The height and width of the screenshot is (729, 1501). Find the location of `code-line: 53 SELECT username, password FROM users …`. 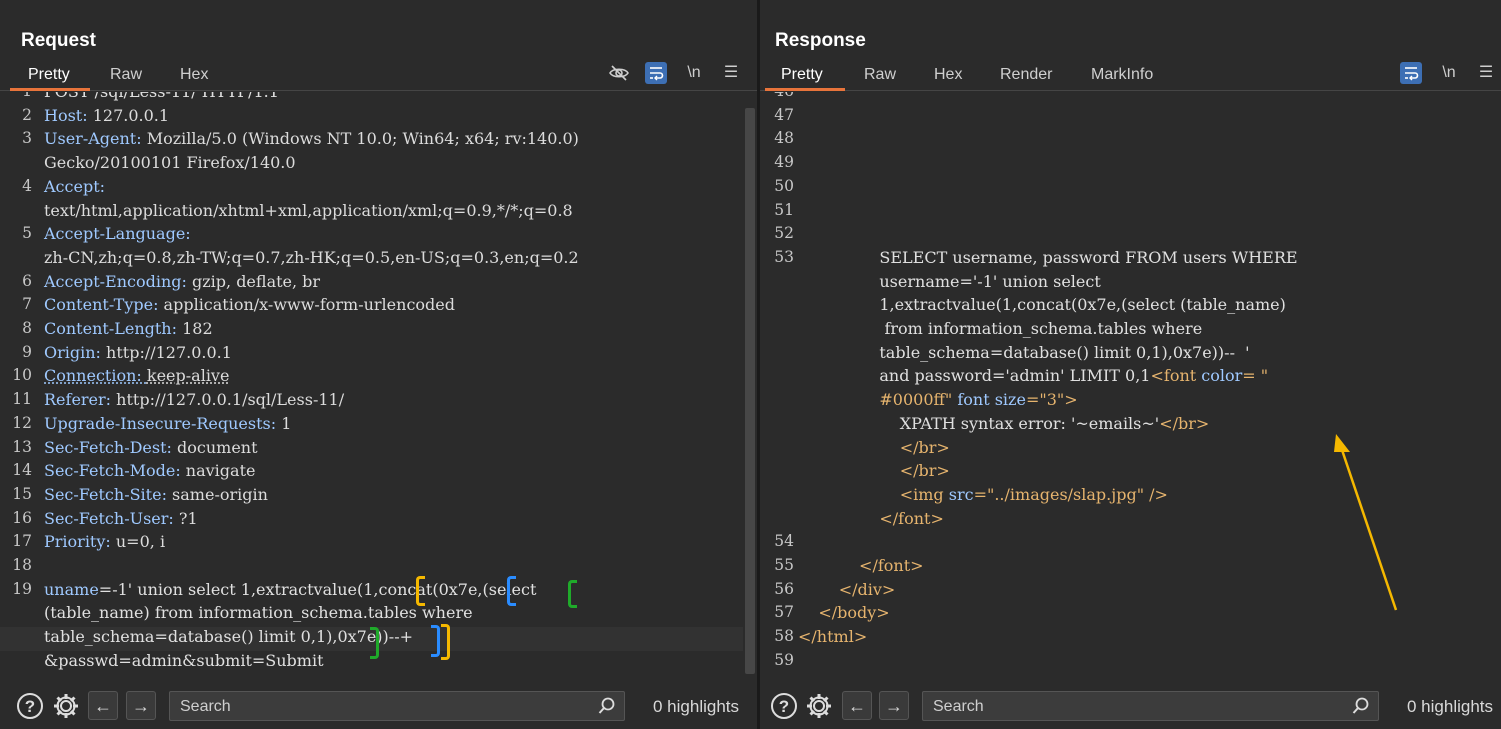

code-line: 53 SELECT username, password FROM users … is located at coordinates (1123, 260).